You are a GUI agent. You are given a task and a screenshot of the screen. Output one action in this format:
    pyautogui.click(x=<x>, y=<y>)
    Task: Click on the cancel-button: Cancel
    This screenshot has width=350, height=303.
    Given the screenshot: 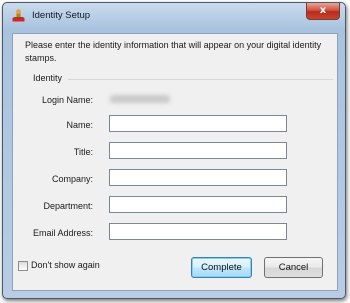 What is the action you would take?
    pyautogui.click(x=293, y=267)
    